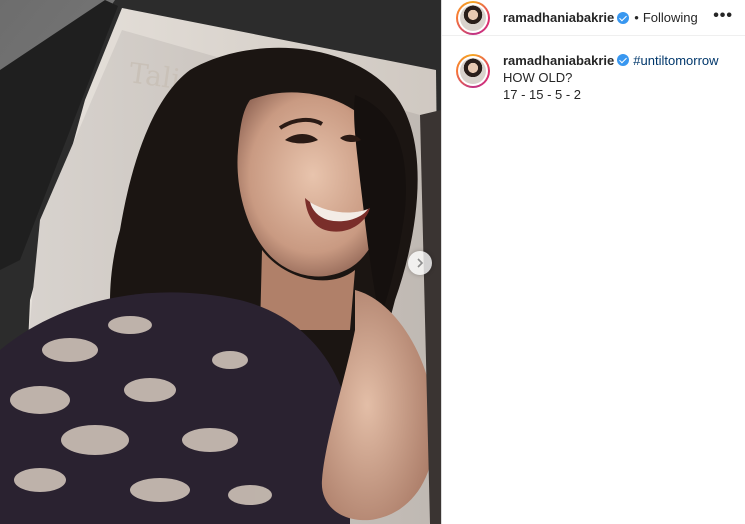  I want to click on next-image-button, so click(420, 263).